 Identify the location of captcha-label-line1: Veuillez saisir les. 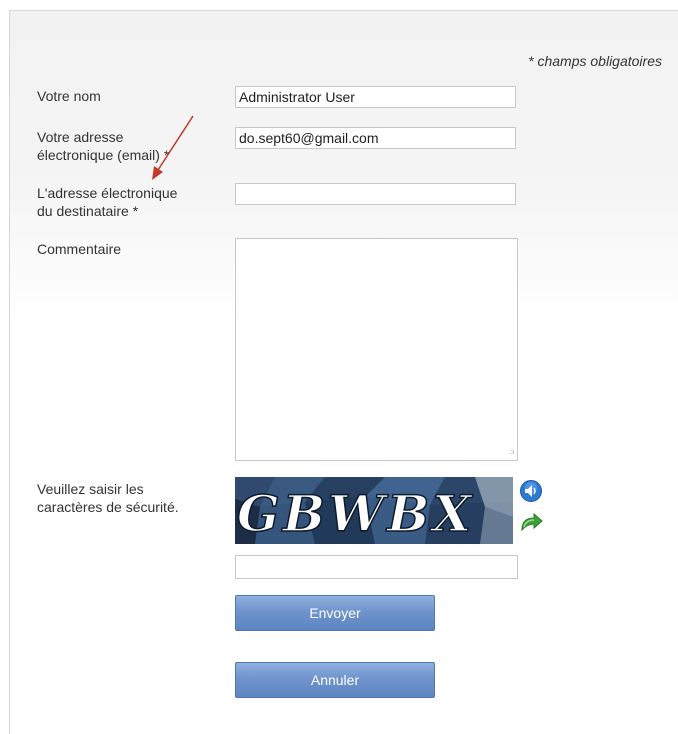
(90, 489).